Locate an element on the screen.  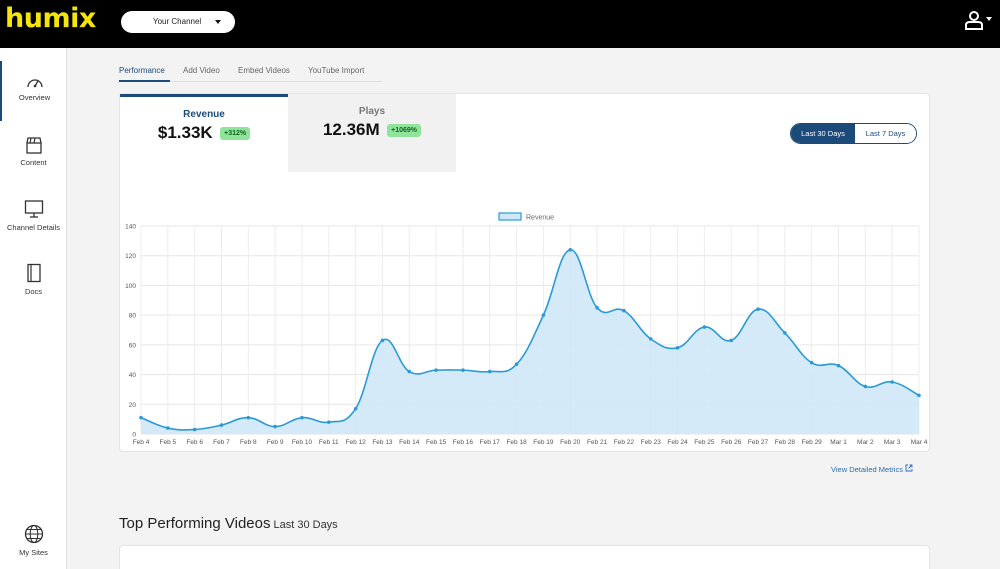
top-bar: humix Your Channel is located at coordinates (500, 24).